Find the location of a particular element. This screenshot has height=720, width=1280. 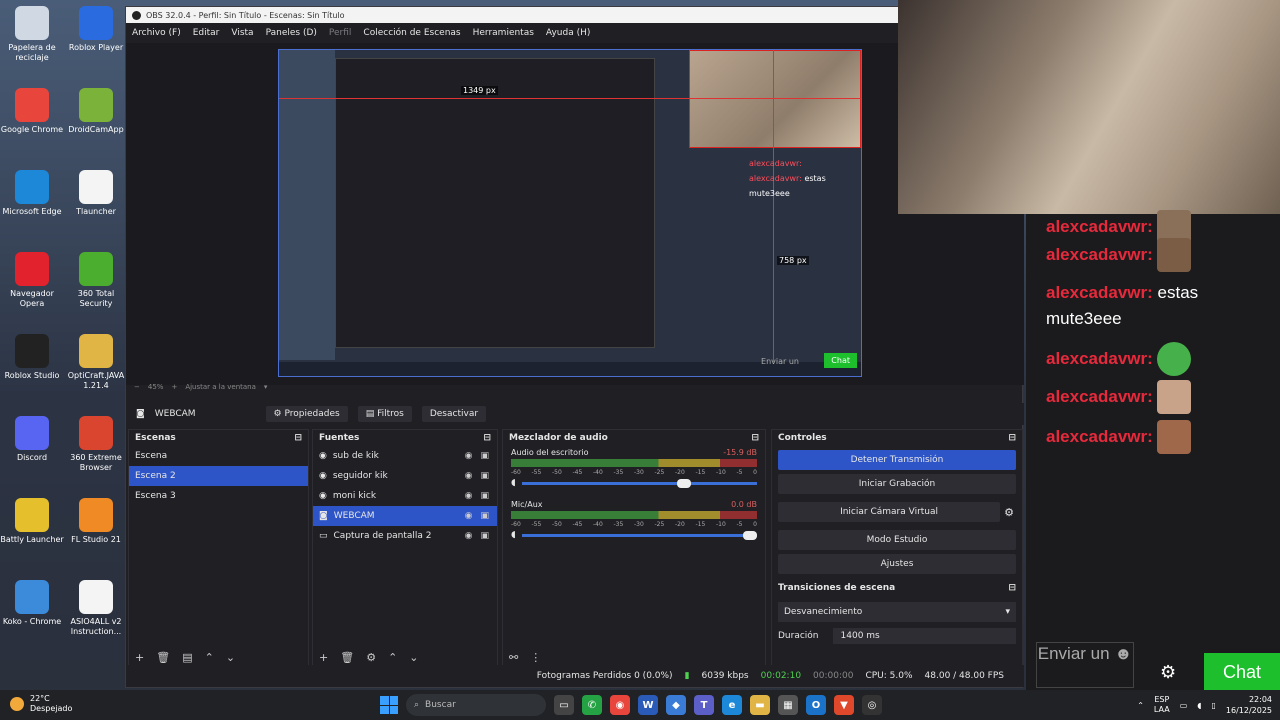

chrome-icon: ◉ is located at coordinates (620, 705).